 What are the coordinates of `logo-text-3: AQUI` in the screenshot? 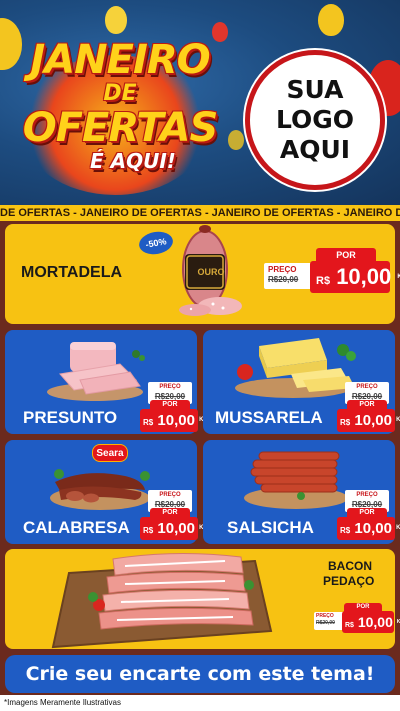 It's located at (315, 149).